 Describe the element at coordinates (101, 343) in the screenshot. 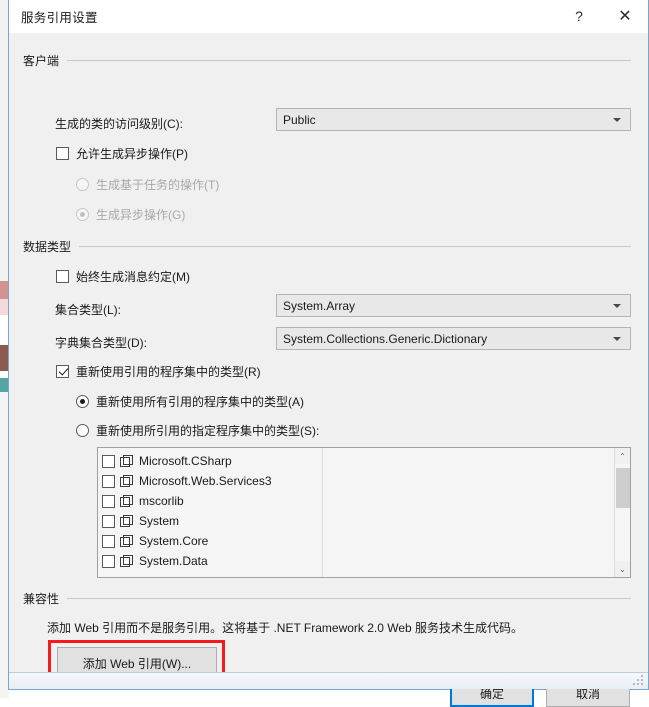

I see `dictionary-type-label: 字典集合类型(D):` at that location.